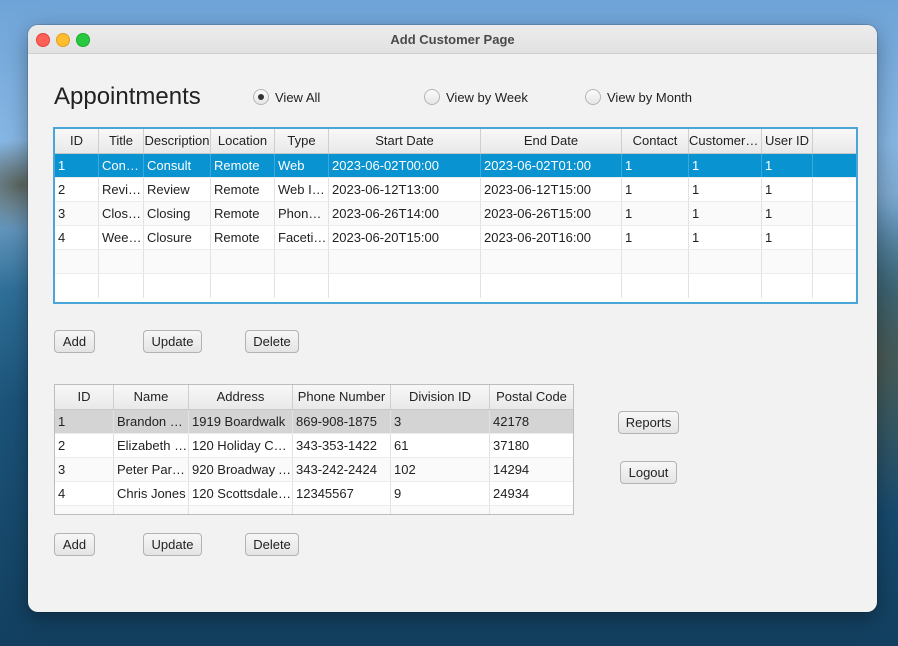 The width and height of the screenshot is (898, 646). What do you see at coordinates (241, 421) in the screenshot?
I see `cell-address: 1919 Boardwalk` at bounding box center [241, 421].